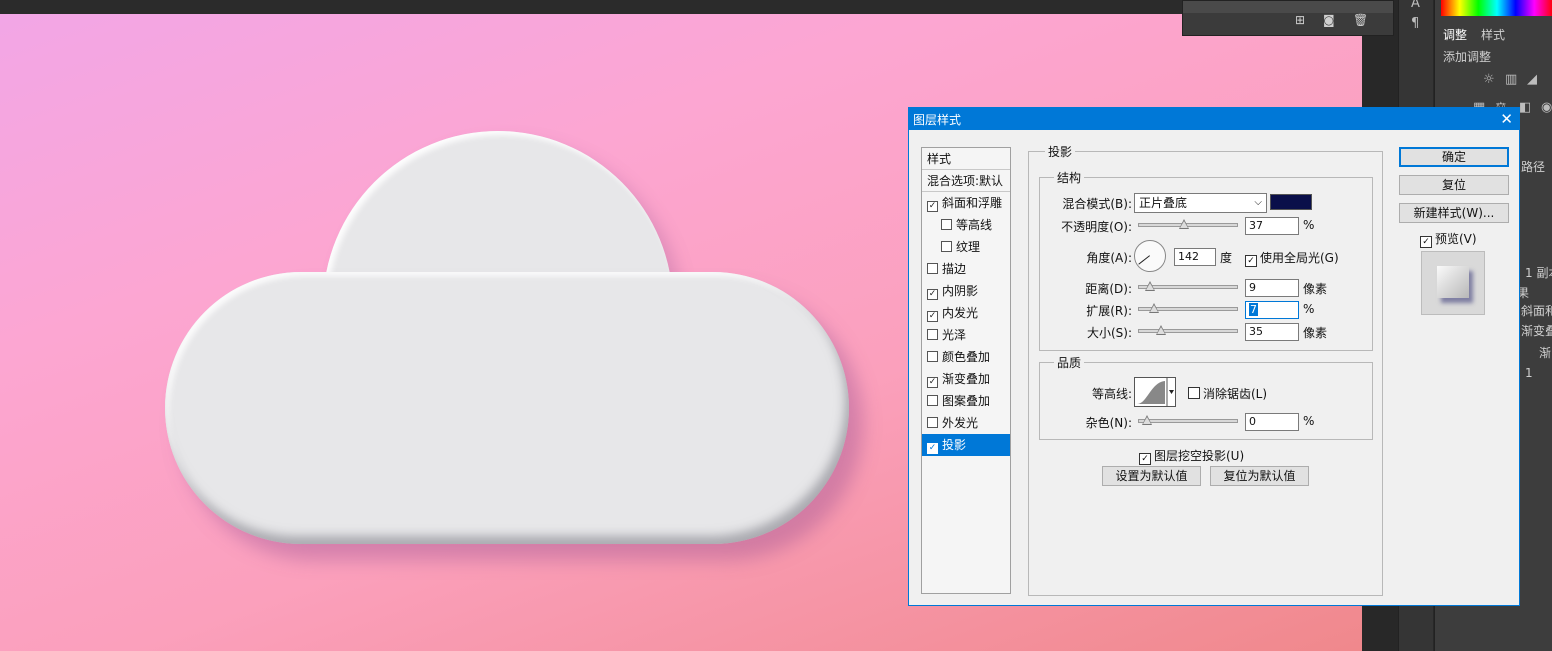  I want to click on close-icon: ✕, so click(1506, 119).